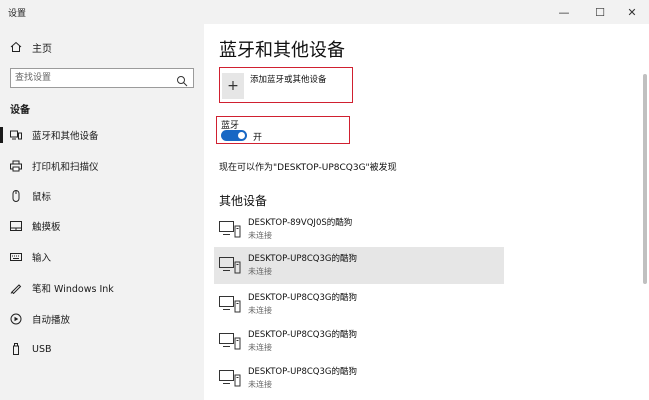 The image size is (649, 400). I want to click on device-item: DESKTOP-89VQJ0S的酷狗 未连接, so click(359, 229).